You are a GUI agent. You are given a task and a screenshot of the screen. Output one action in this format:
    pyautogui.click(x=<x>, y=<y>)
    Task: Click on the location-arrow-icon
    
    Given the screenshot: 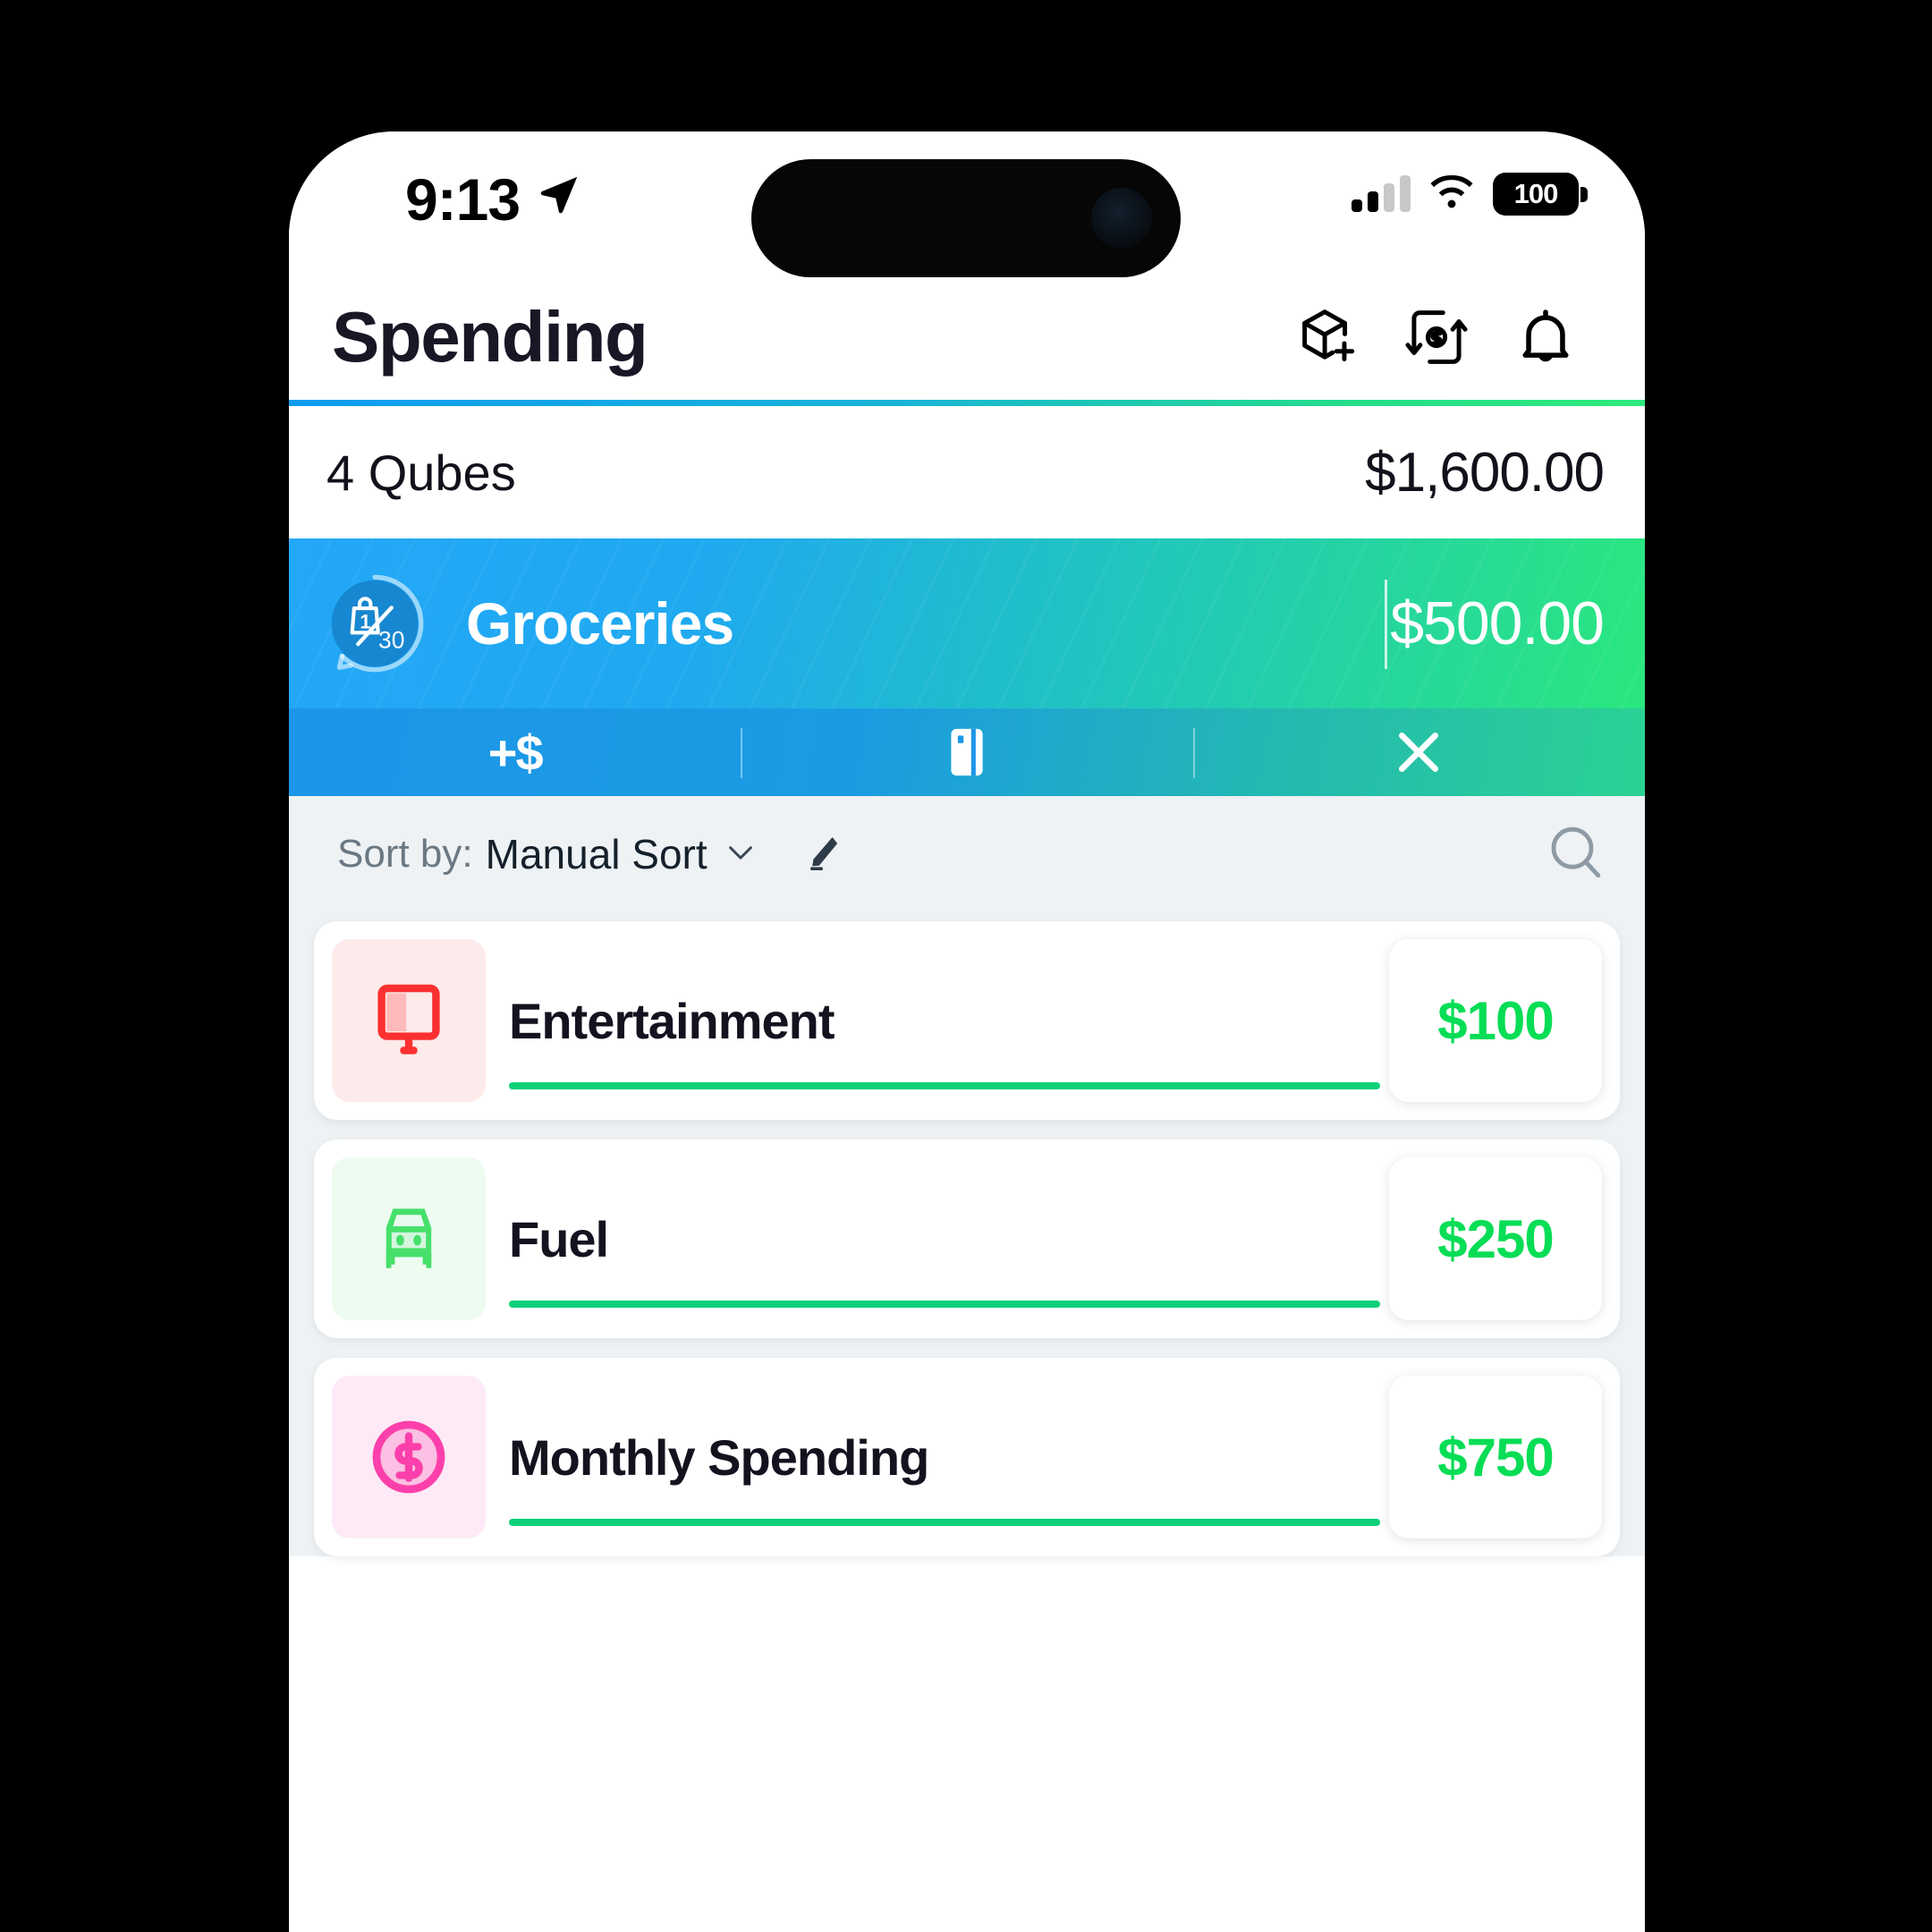 What is the action you would take?
    pyautogui.click(x=559, y=197)
    